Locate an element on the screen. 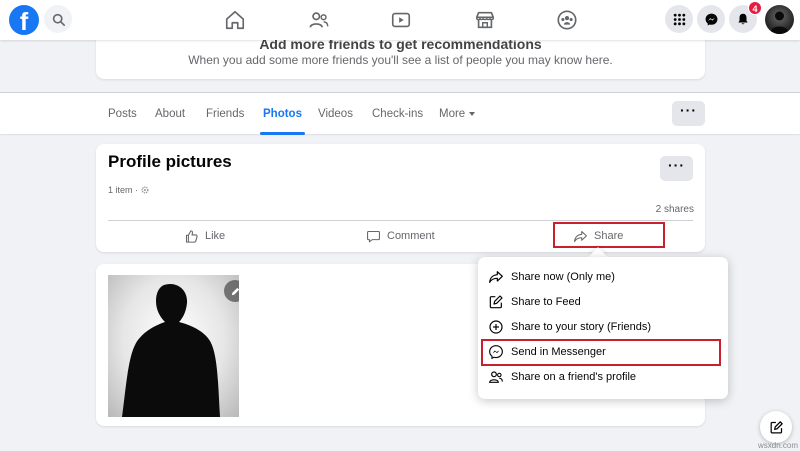 The image size is (800, 451). menu-item-label: Share now (Only me) is located at coordinates (563, 277).